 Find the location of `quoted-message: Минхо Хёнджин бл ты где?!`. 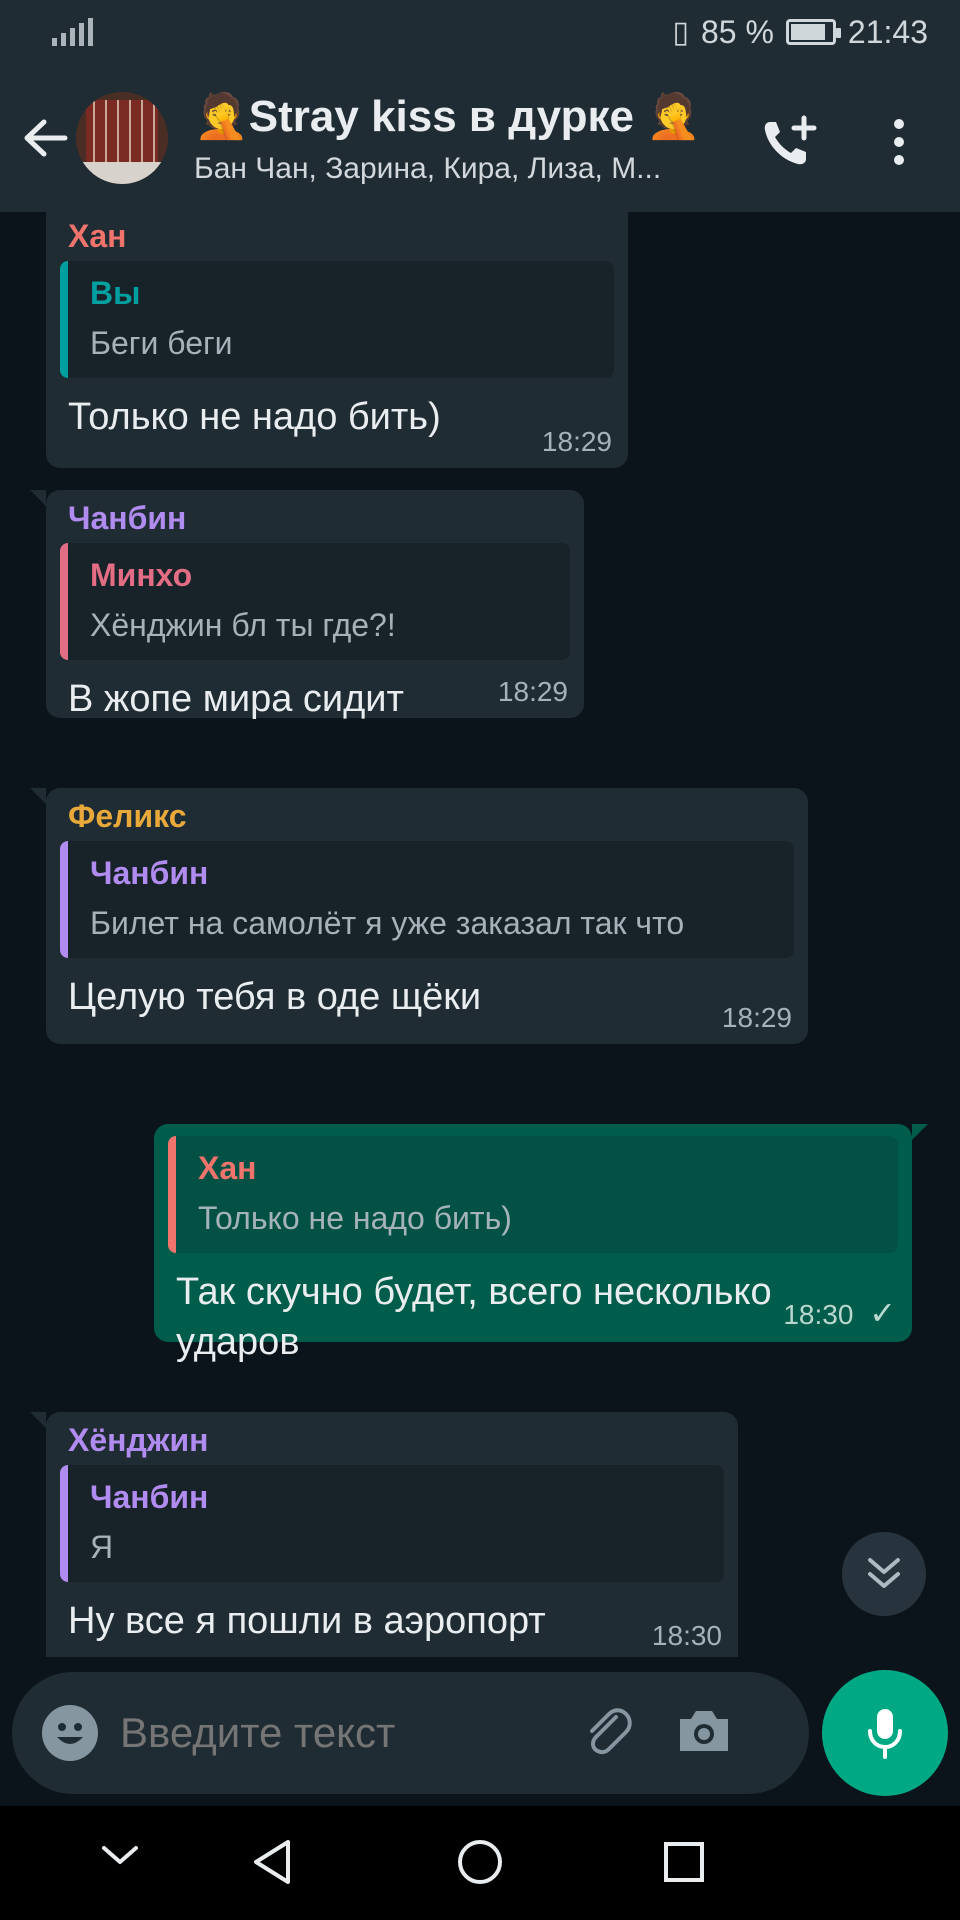

quoted-message: Минхо Хёнджин бл ты где?! is located at coordinates (315, 601).